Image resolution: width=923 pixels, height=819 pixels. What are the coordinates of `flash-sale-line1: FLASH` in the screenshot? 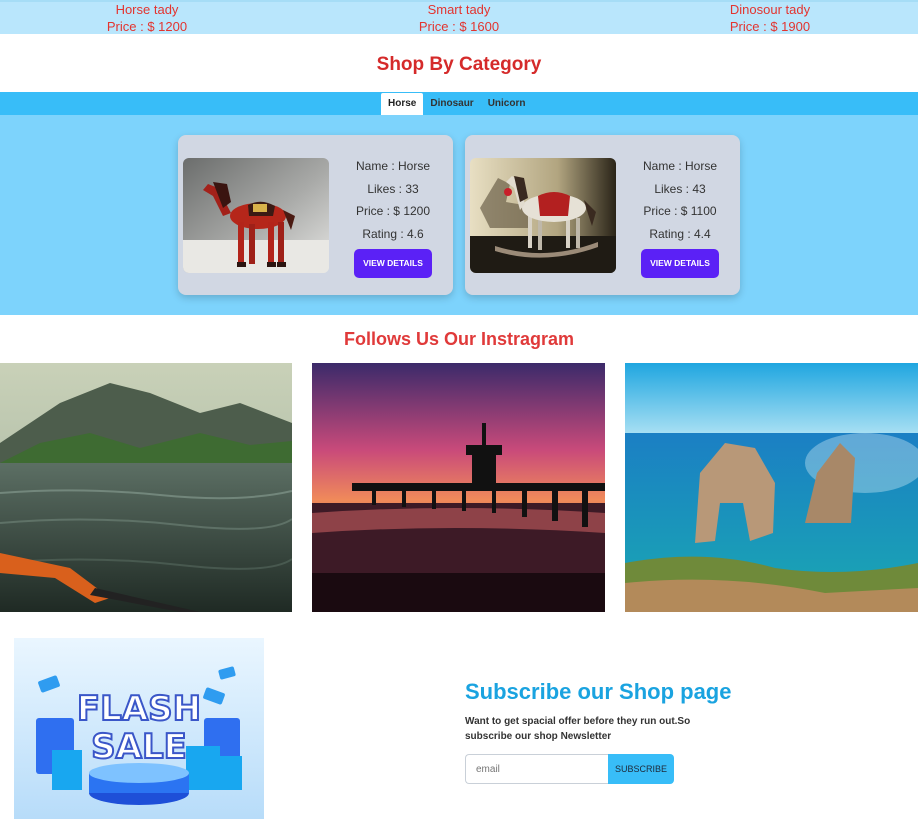 It's located at (139, 709).